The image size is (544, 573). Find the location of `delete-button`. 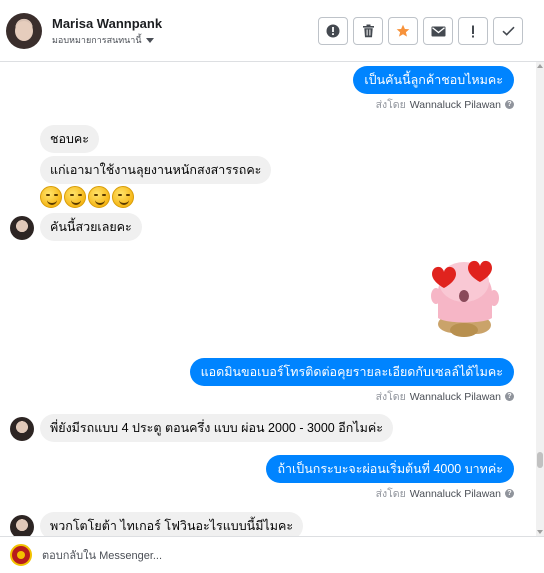

delete-button is located at coordinates (368, 31).